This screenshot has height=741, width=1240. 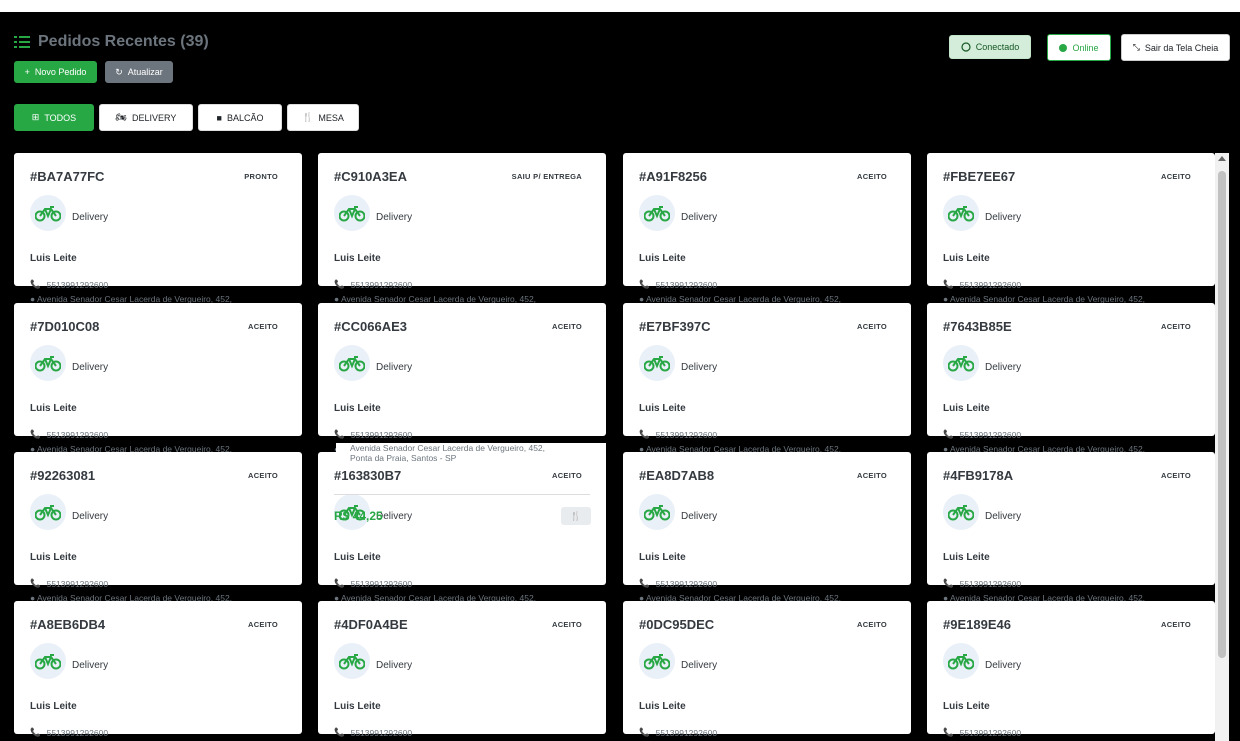 What do you see at coordinates (68, 624) in the screenshot?
I see `order-code: #A8EB6DB4` at bounding box center [68, 624].